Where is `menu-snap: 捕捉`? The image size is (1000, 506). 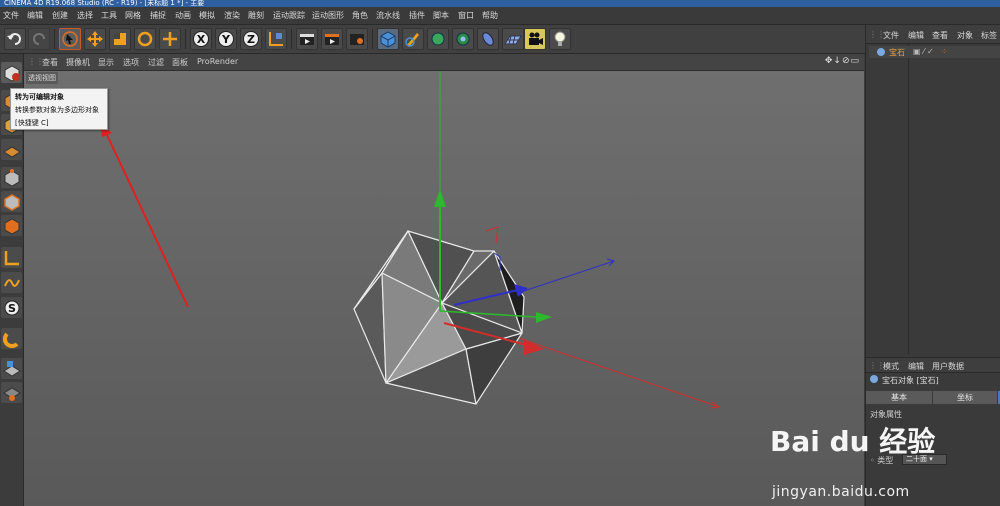 menu-snap: 捕捉 is located at coordinates (158, 15).